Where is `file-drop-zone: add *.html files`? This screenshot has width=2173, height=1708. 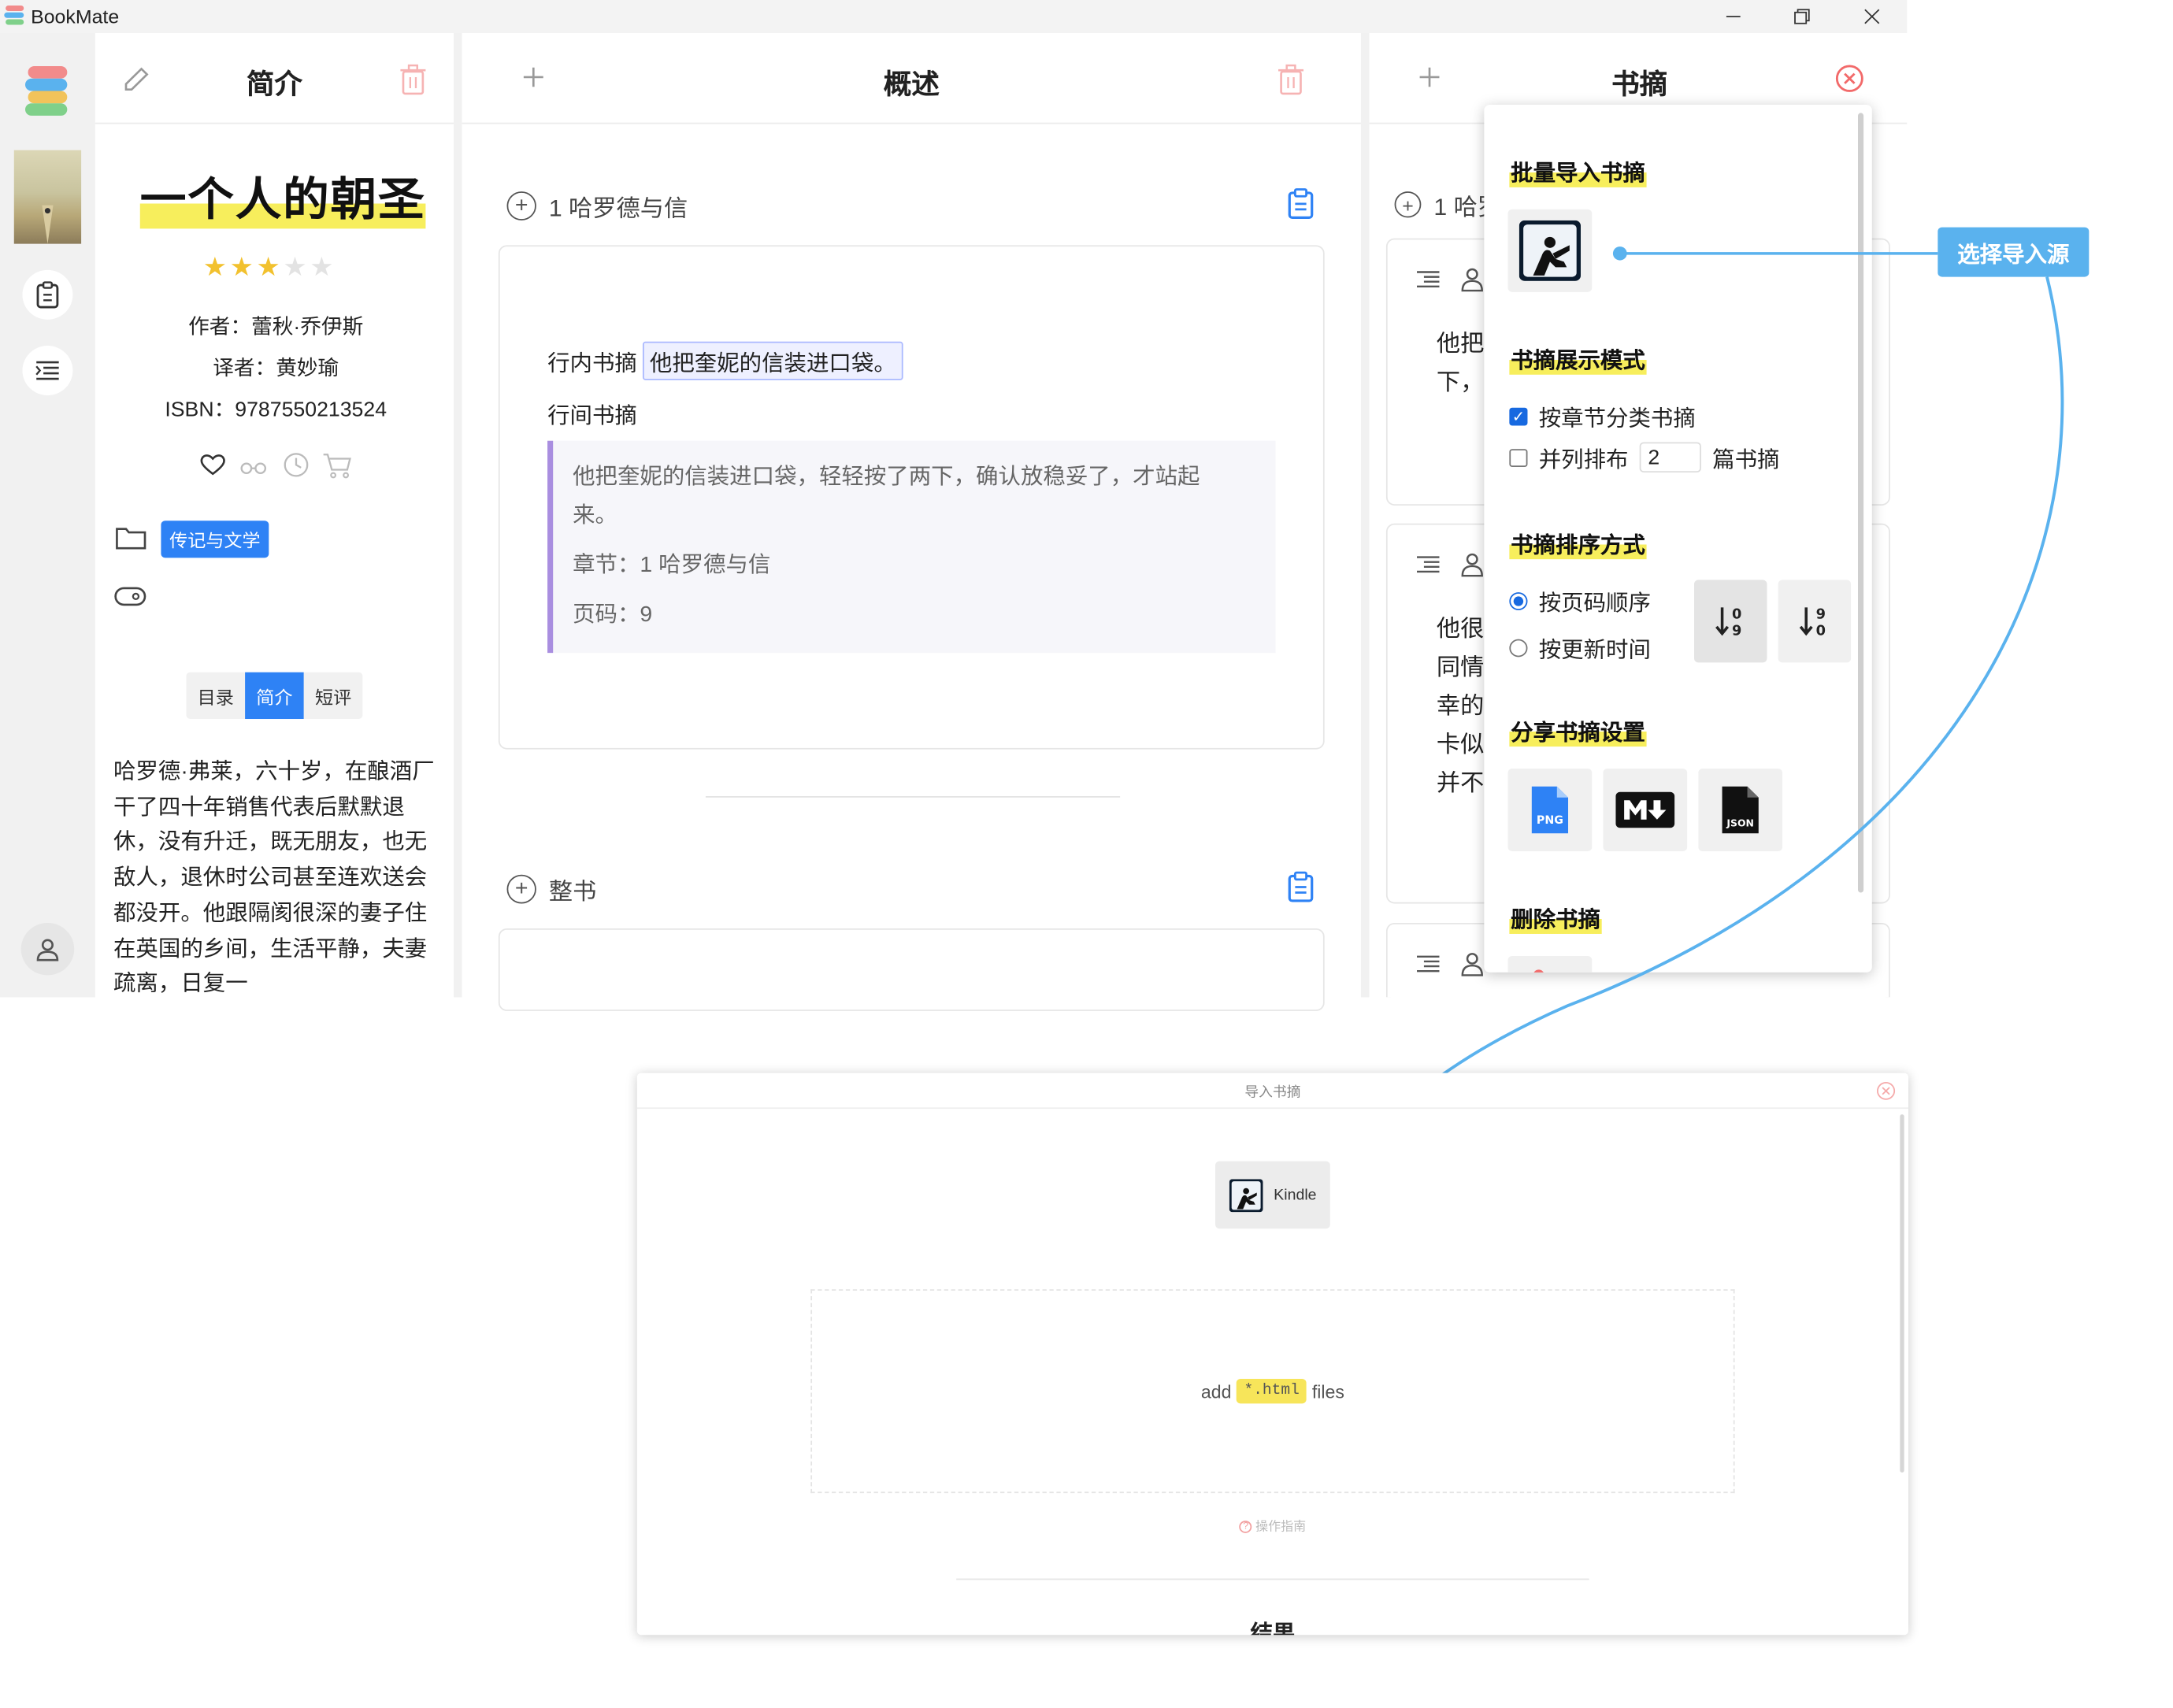
file-drop-zone: add *.html files is located at coordinates (1272, 1391).